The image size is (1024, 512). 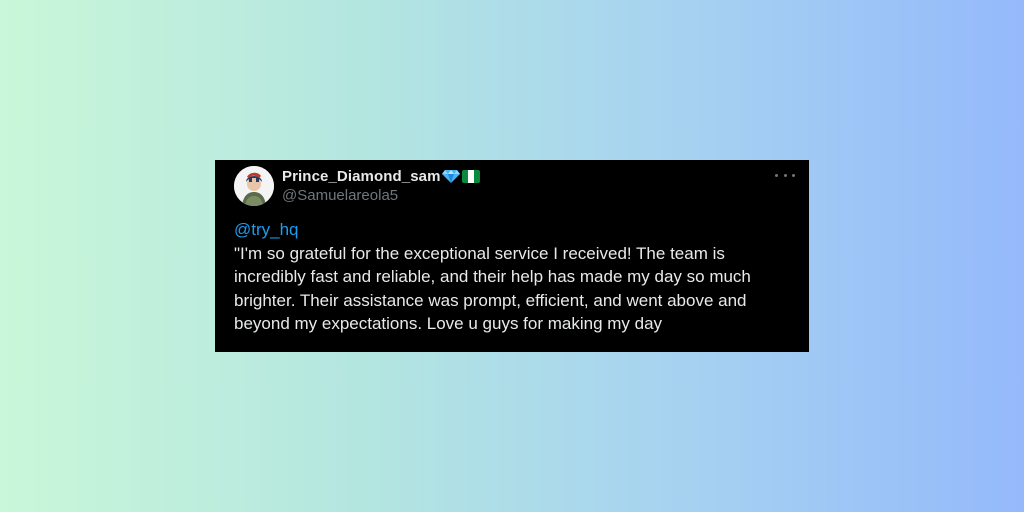 I want to click on avatar, so click(x=254, y=186).